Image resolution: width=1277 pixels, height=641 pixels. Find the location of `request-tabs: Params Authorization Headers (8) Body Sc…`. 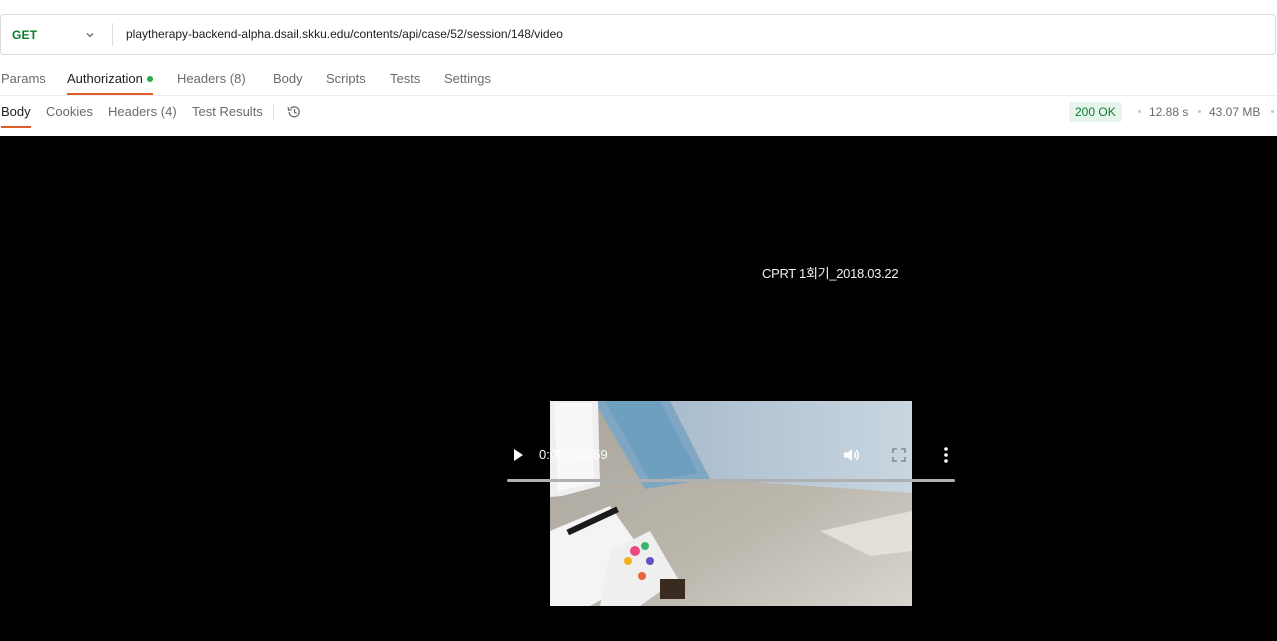

request-tabs: Params Authorization Headers (8) Body Sc… is located at coordinates (638, 79).